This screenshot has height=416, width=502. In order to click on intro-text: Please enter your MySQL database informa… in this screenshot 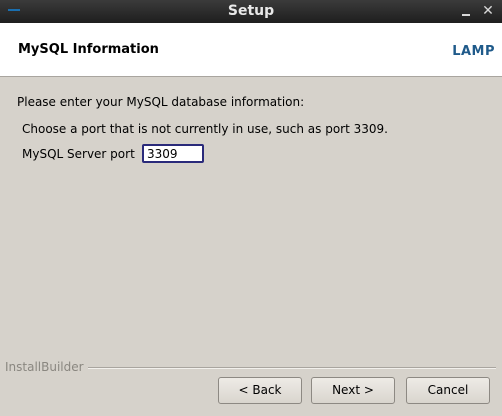, I will do `click(161, 102)`.